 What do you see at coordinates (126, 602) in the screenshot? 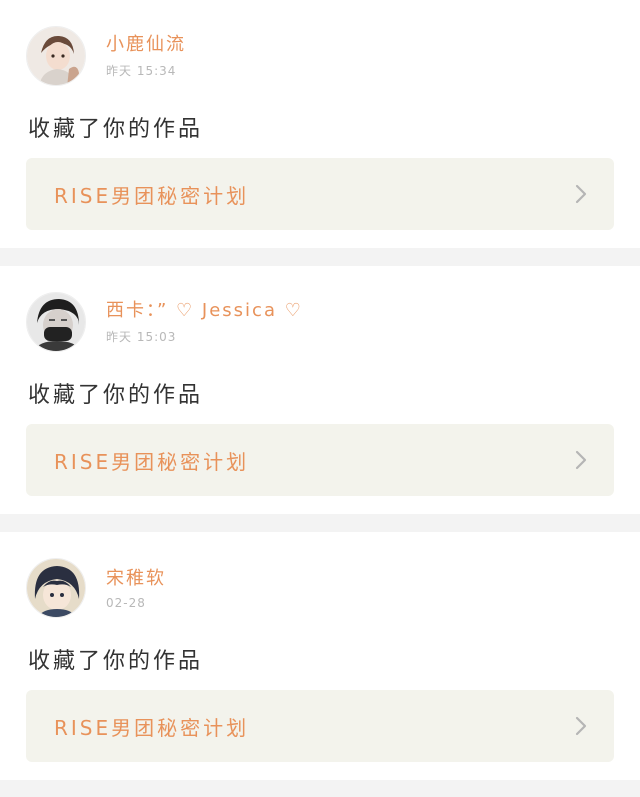
I see `timestamp: 02-28` at bounding box center [126, 602].